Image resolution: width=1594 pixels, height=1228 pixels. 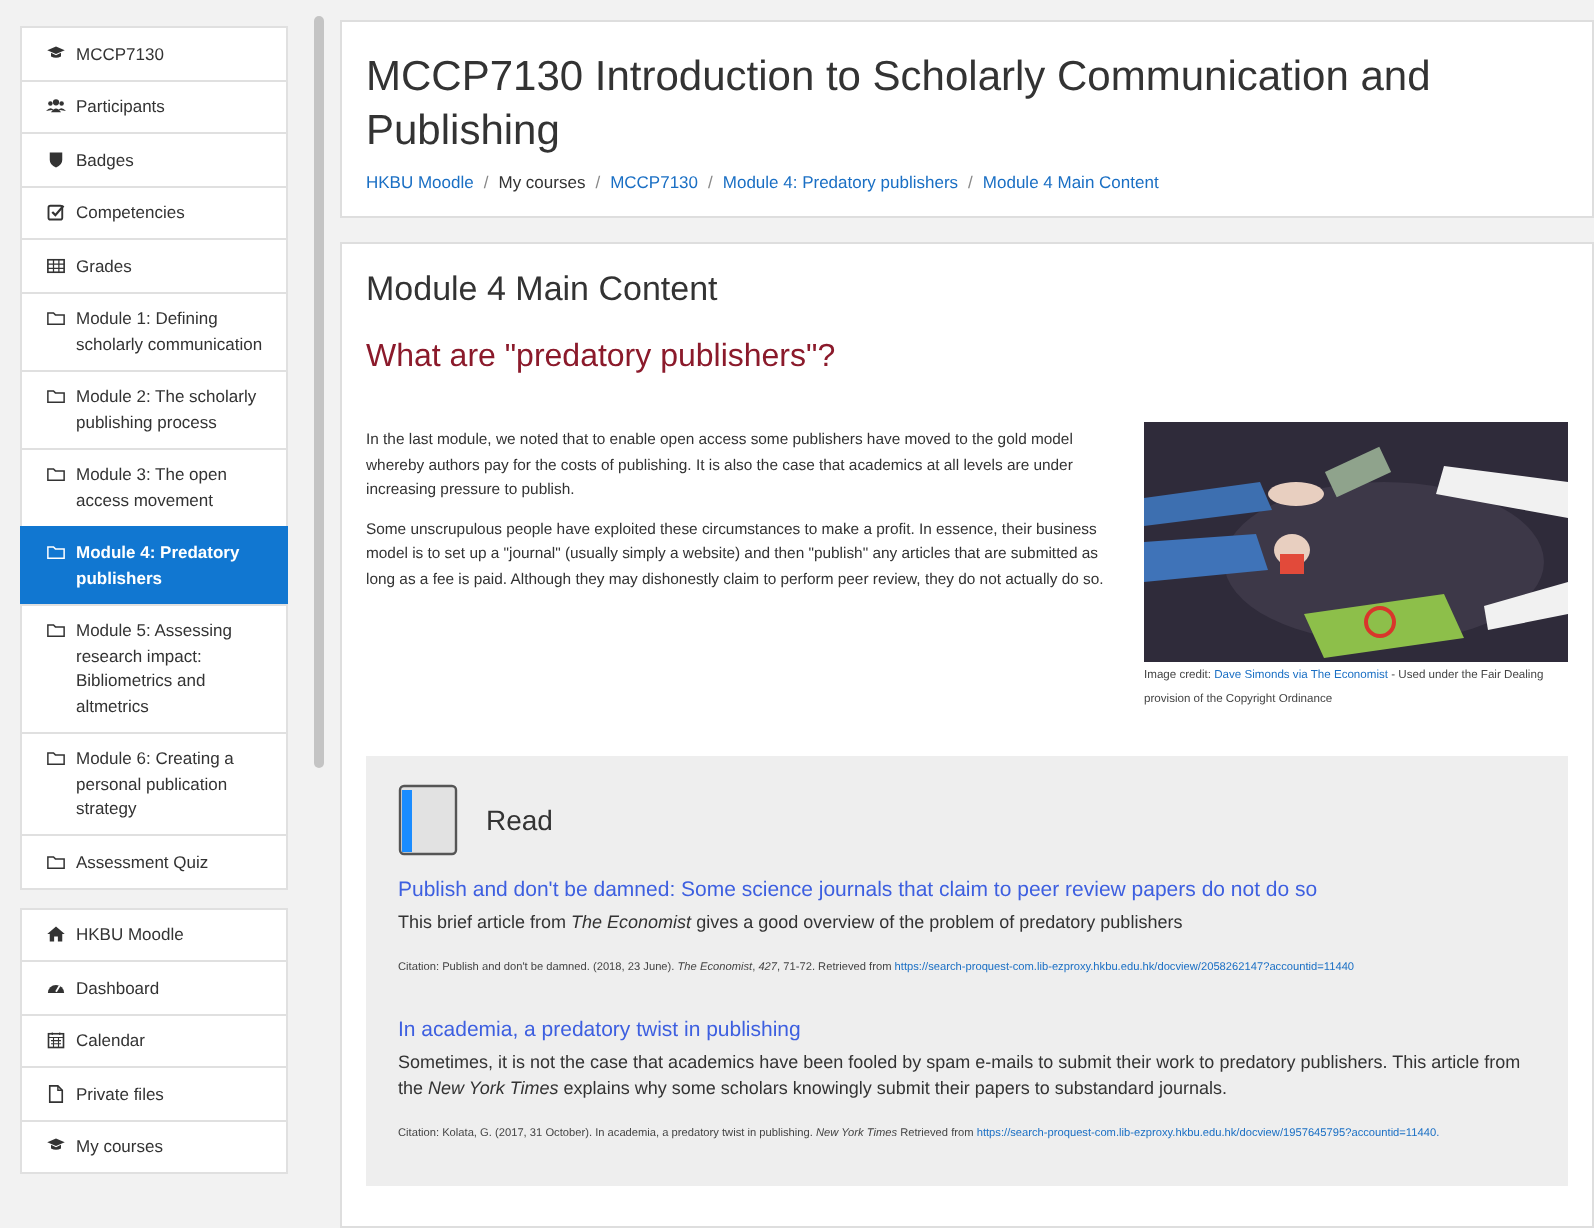 What do you see at coordinates (602, 358) in the screenshot?
I see `section-heading: What are "predatory publishers"?` at bounding box center [602, 358].